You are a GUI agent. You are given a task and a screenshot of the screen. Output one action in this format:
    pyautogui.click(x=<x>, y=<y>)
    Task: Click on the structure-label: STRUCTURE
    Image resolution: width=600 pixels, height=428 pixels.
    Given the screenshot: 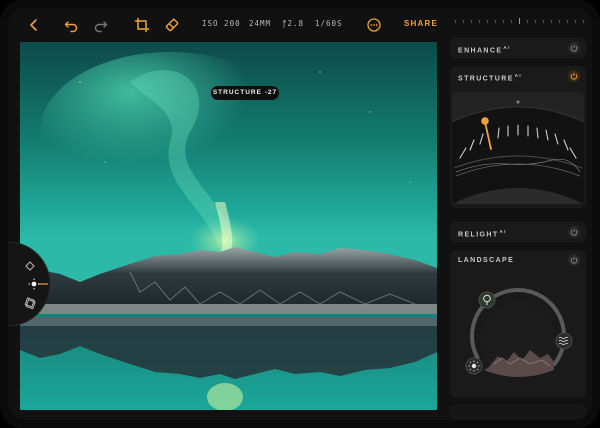 What is the action you would take?
    pyautogui.click(x=486, y=79)
    